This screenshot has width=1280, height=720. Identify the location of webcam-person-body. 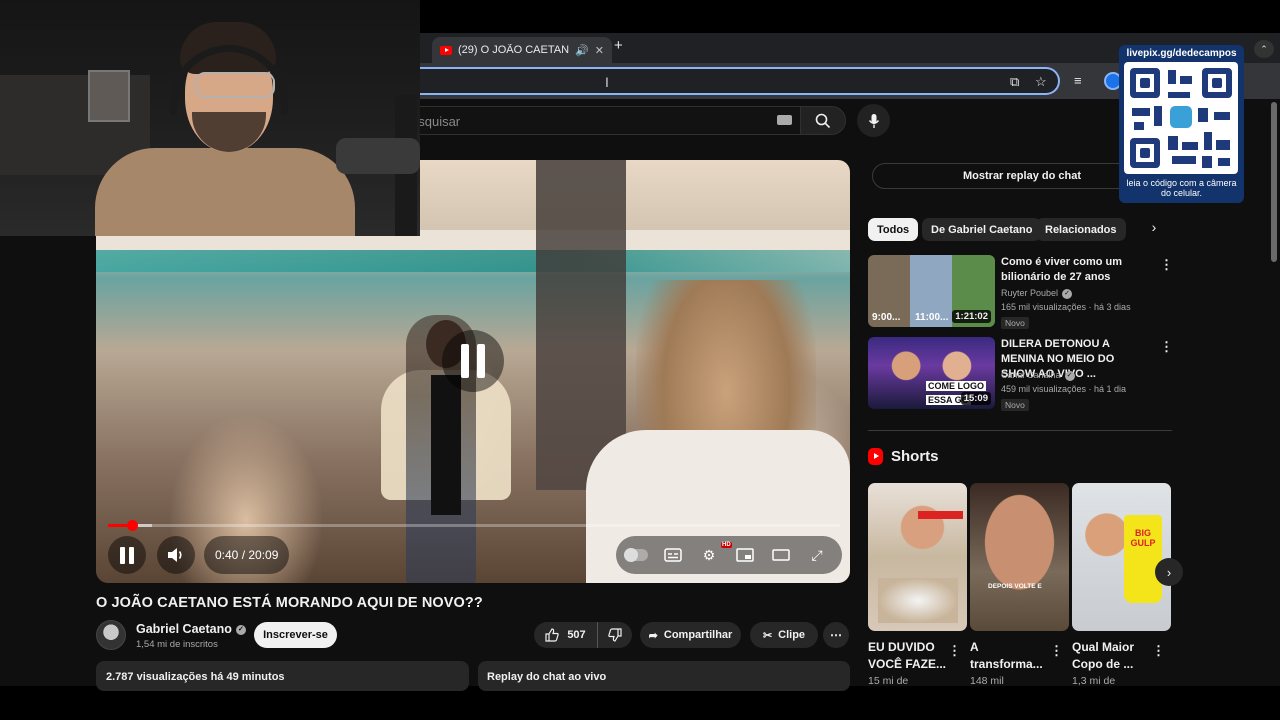
(225, 192).